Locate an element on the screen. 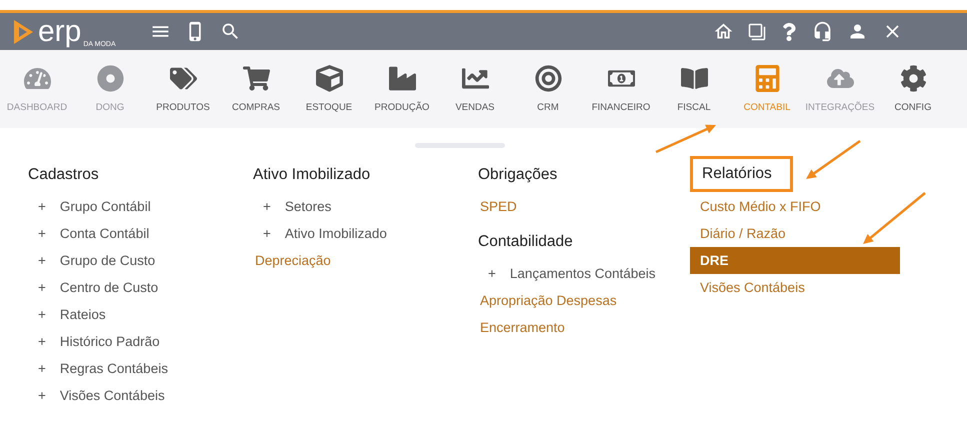 This screenshot has width=967, height=438. module-tab: PRODUÇÃO is located at coordinates (402, 89).